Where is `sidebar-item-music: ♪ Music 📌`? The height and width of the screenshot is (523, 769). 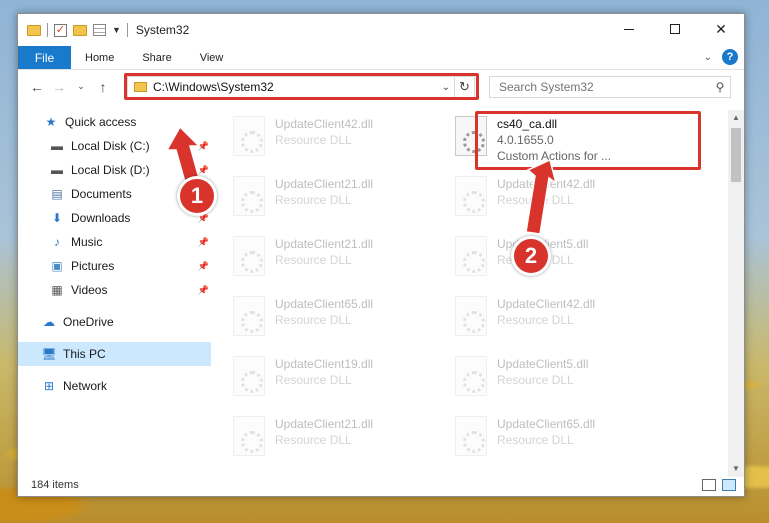
sidebar-item-music: ♪ Music 📌 is located at coordinates (115, 242).